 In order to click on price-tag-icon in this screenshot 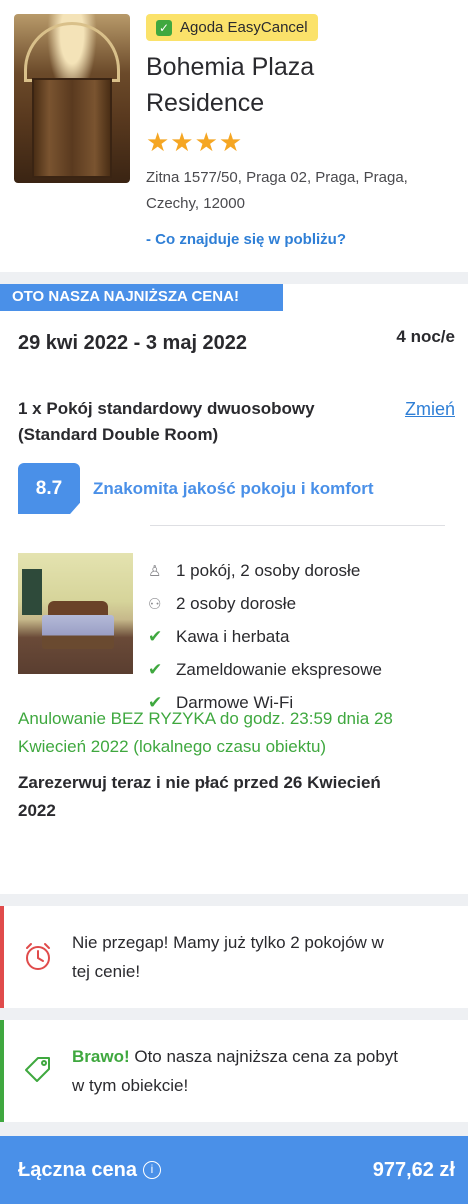, I will do `click(37, 1069)`.